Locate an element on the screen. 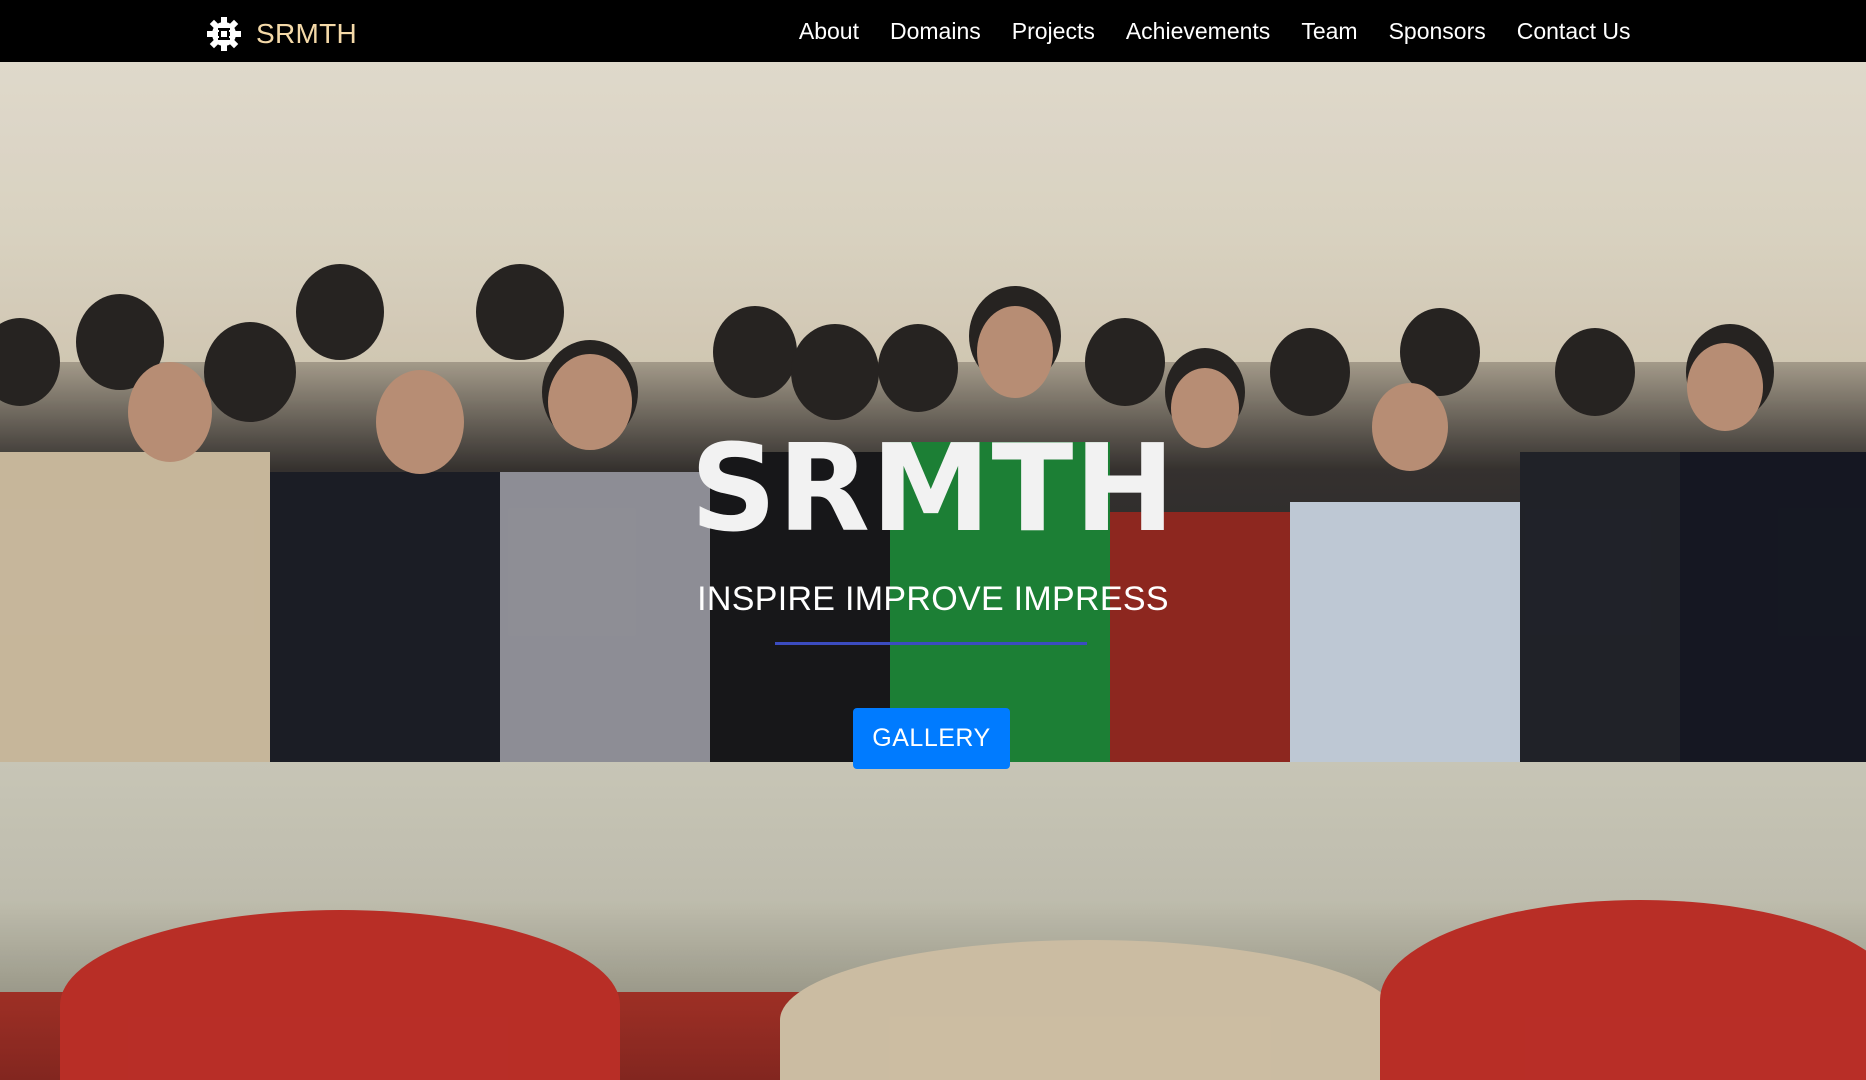 The image size is (1866, 1080). nav-link-team: Team is located at coordinates (1329, 31).